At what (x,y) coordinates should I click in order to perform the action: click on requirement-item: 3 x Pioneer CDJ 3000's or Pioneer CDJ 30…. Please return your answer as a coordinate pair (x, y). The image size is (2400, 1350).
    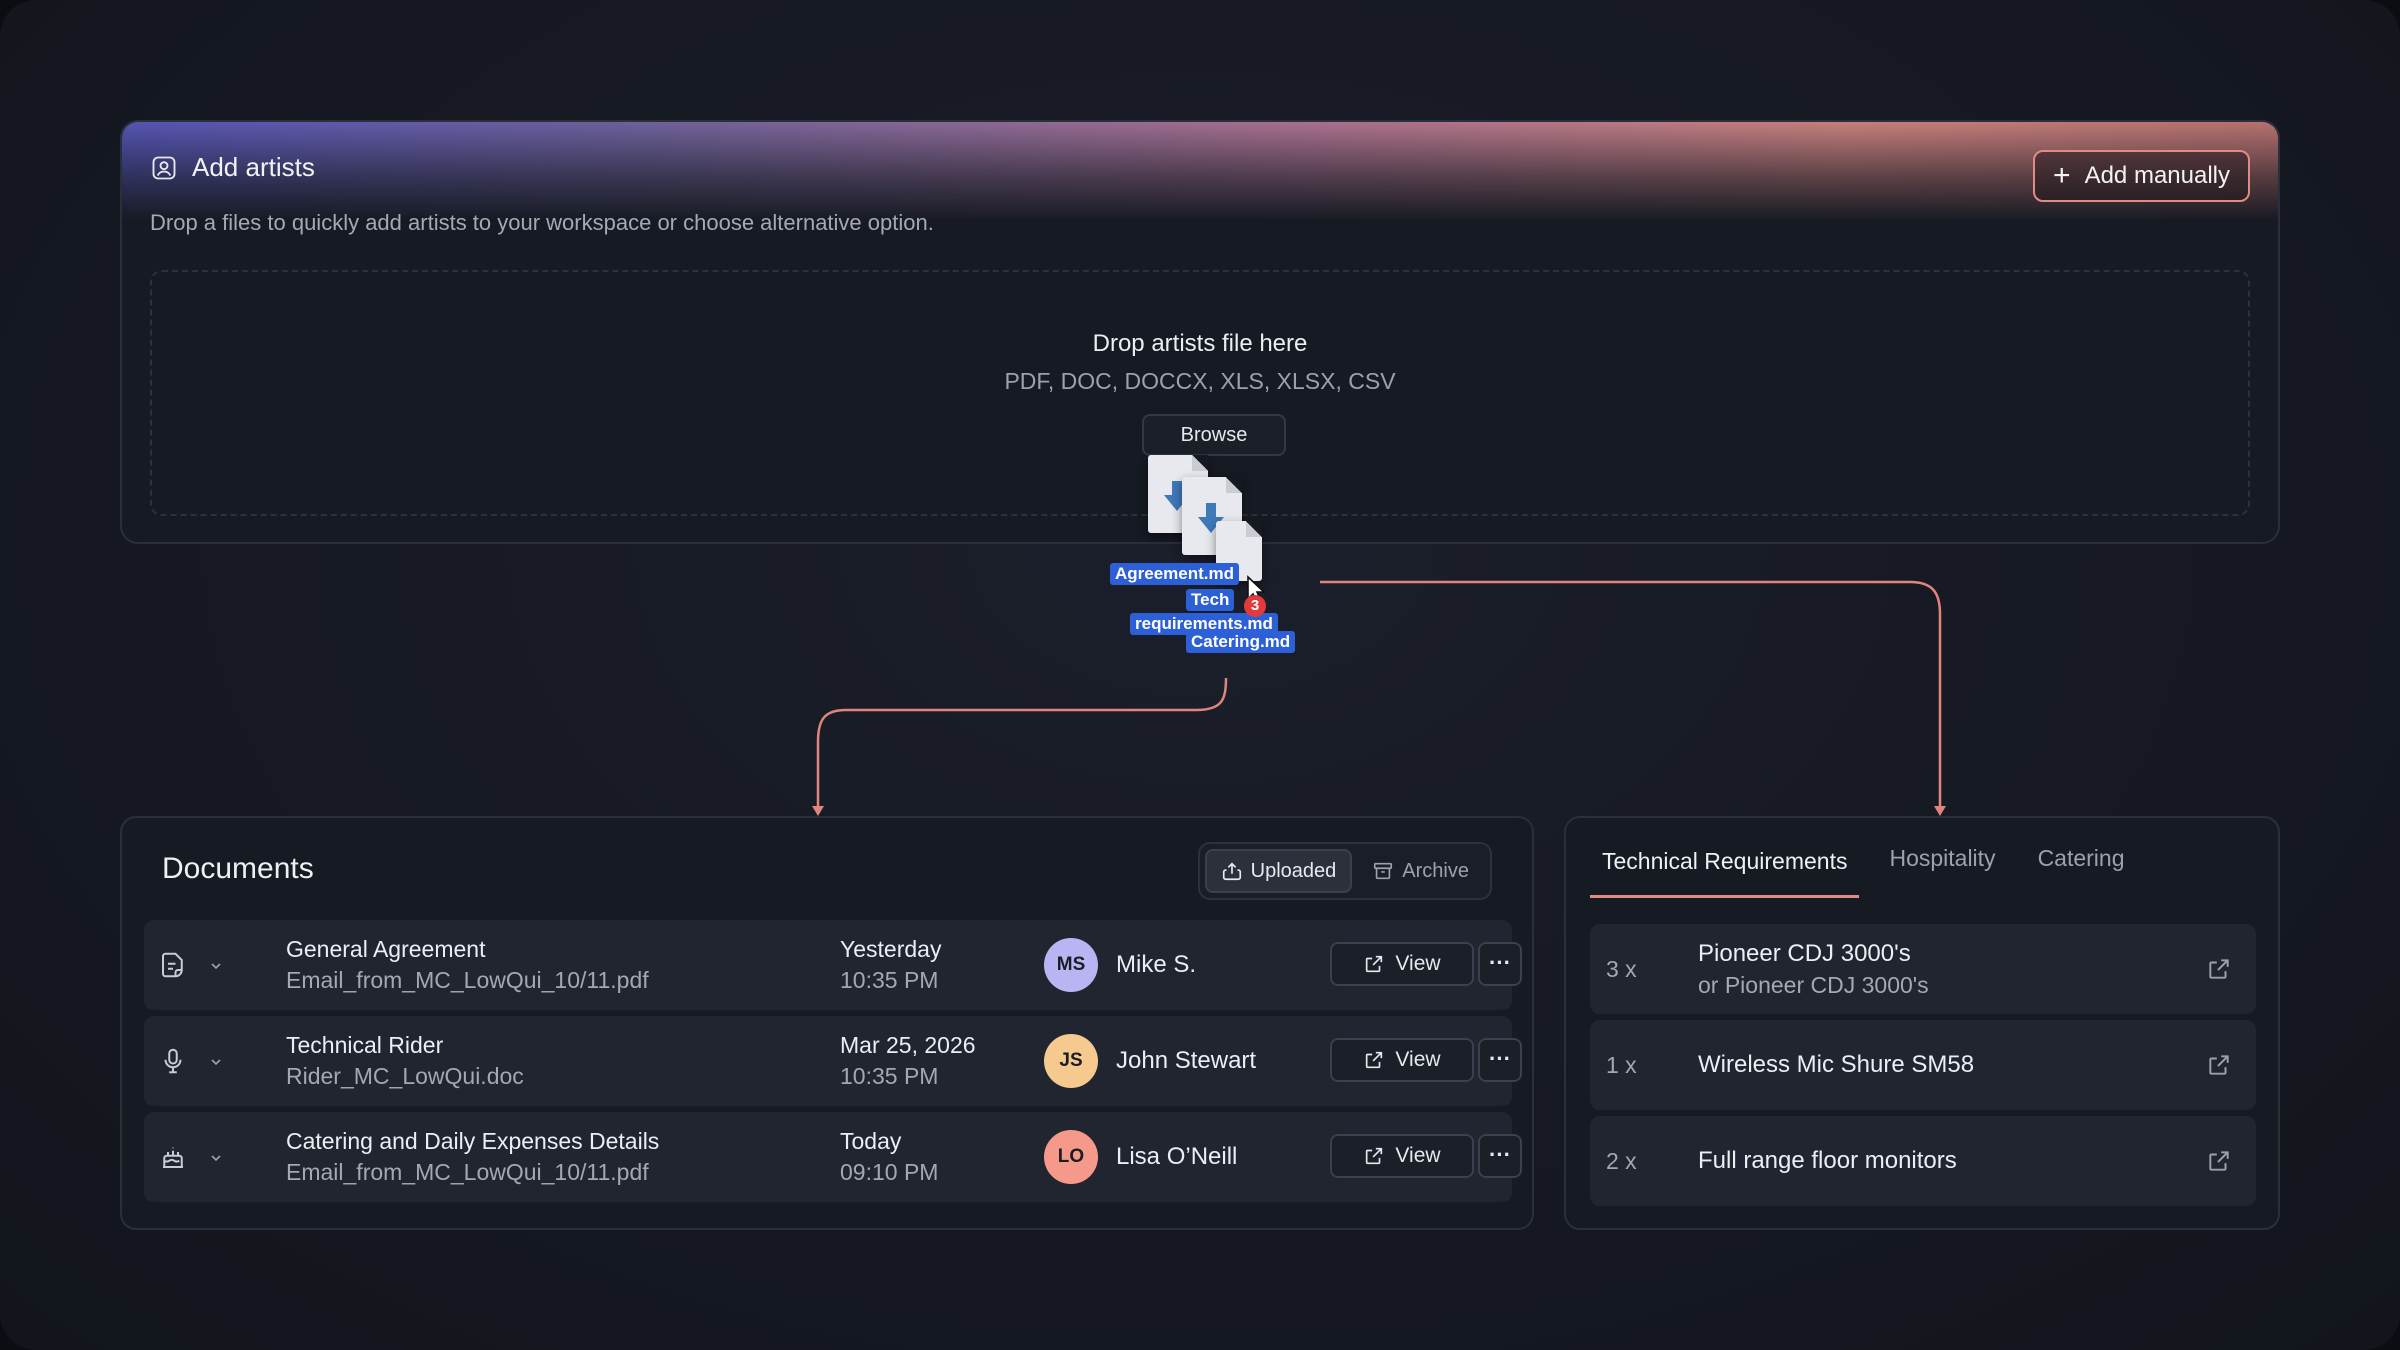
    Looking at the image, I should click on (1923, 969).